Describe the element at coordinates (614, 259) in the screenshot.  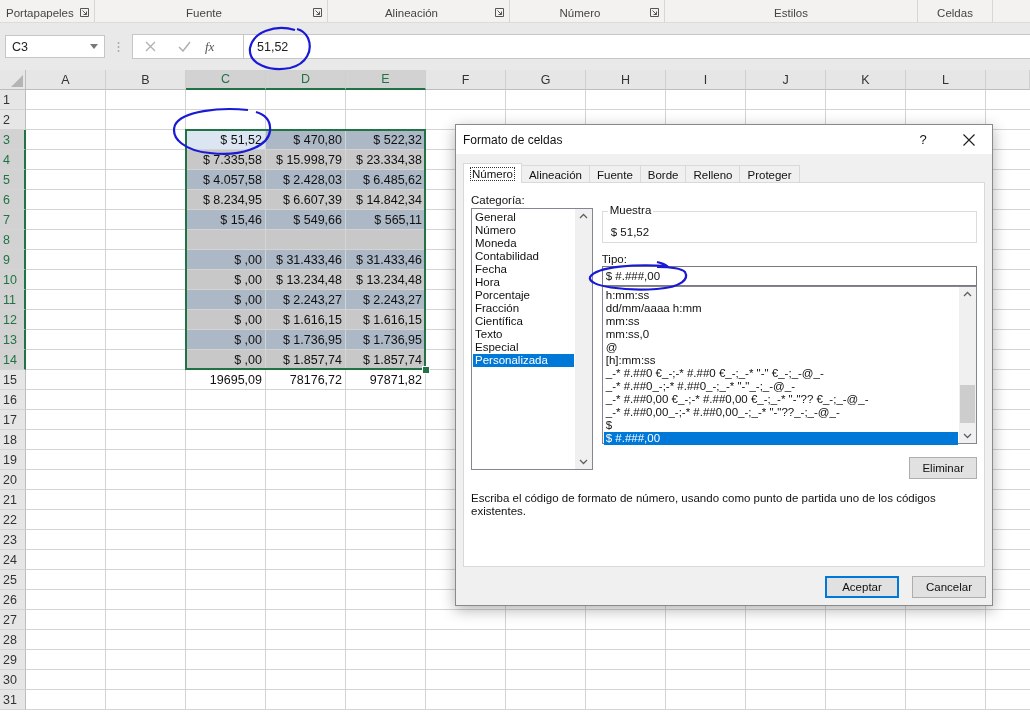
I see `type-label: Tipo:` at that location.